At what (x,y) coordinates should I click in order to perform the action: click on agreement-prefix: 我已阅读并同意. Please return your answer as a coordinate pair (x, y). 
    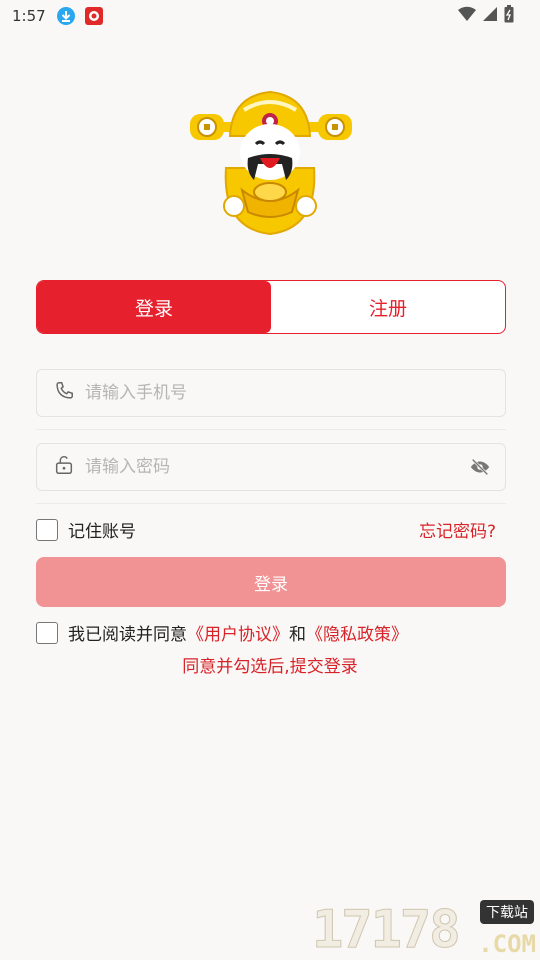
    Looking at the image, I should click on (127, 635).